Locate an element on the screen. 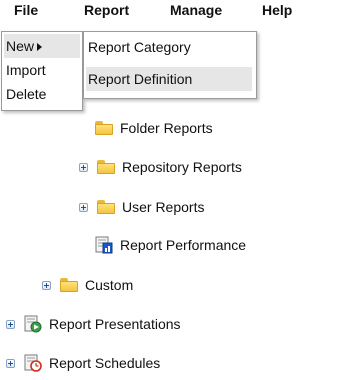 This screenshot has width=351, height=380. tree-item-folder-reports: Folder Reports is located at coordinates (154, 128).